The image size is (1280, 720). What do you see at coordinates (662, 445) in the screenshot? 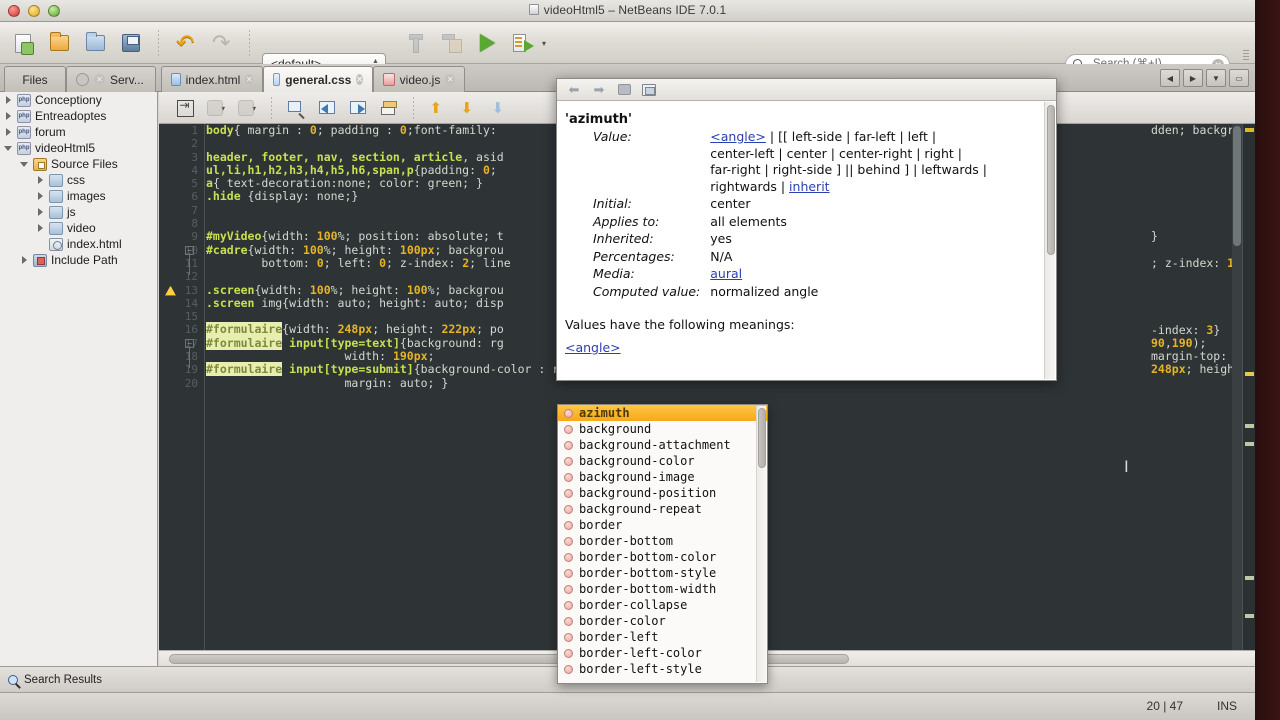
I see `autocomplete-item: background-attachment` at bounding box center [662, 445].